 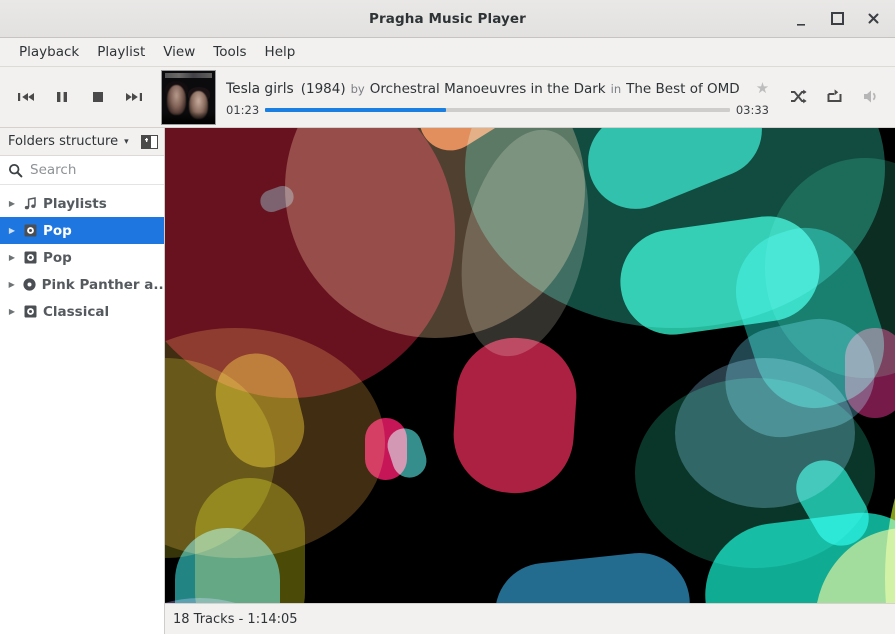 I want to click on sidebar-item-label: Playlists, so click(x=75, y=203).